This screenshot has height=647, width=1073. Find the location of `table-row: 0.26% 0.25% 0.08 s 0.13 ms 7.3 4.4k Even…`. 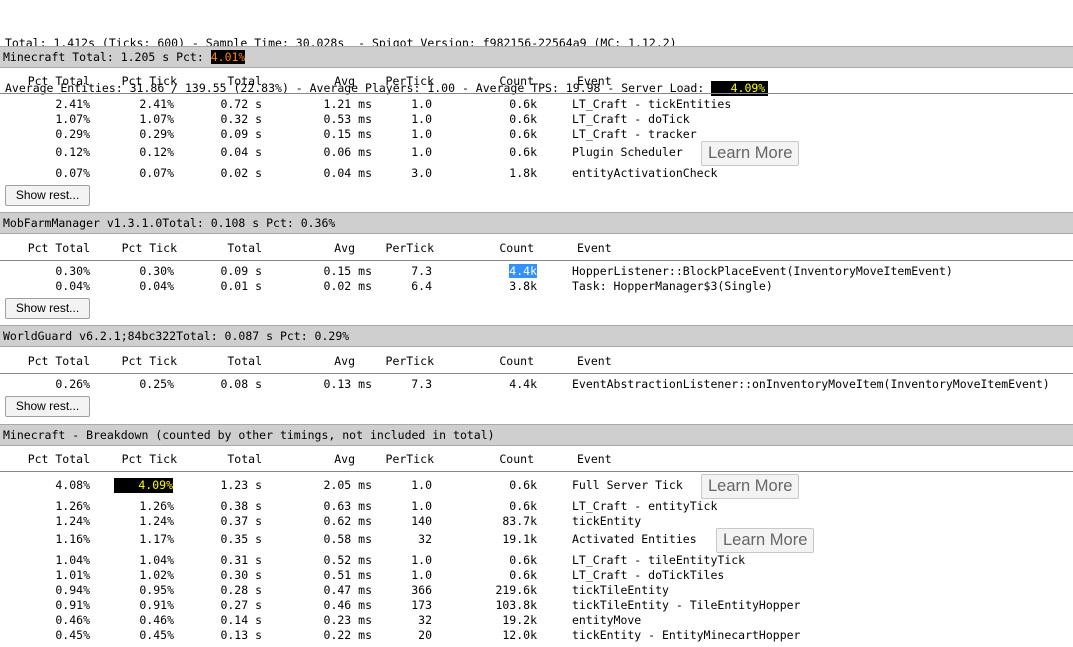

table-row: 0.26% 0.25% 0.08 s 0.13 ms 7.3 4.4k Even… is located at coordinates (536, 384).